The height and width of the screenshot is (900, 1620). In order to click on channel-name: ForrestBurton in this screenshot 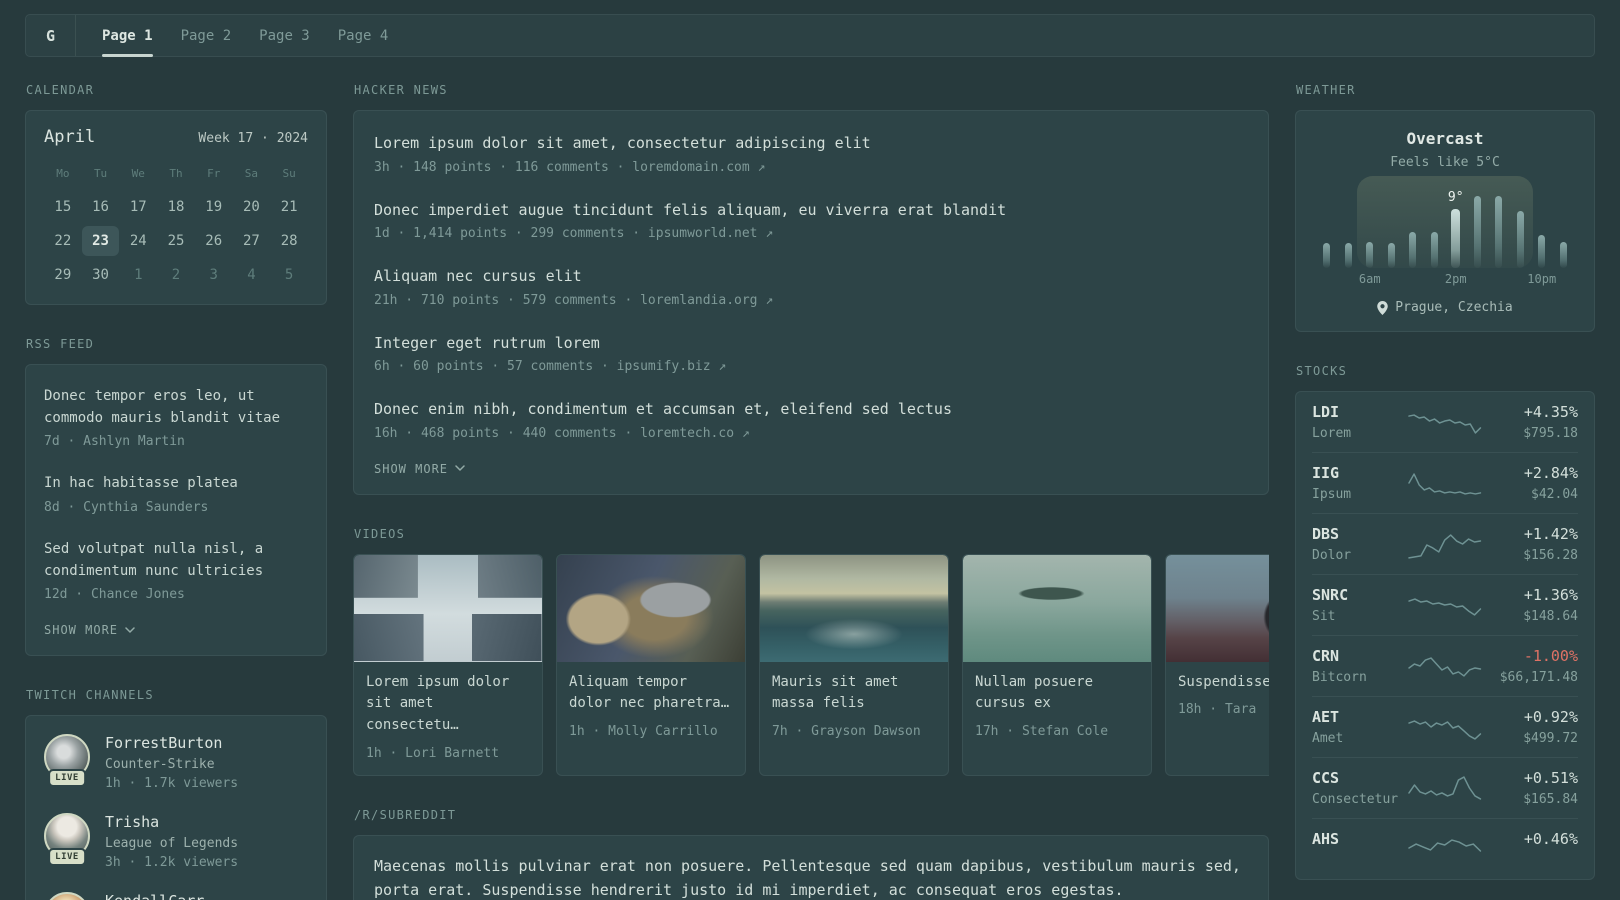, I will do `click(171, 743)`.